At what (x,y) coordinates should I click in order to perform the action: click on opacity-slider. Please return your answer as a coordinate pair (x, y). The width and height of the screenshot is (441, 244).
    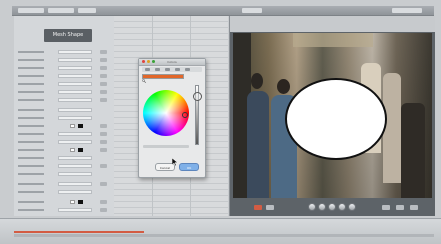
    Looking at the image, I should click on (166, 146).